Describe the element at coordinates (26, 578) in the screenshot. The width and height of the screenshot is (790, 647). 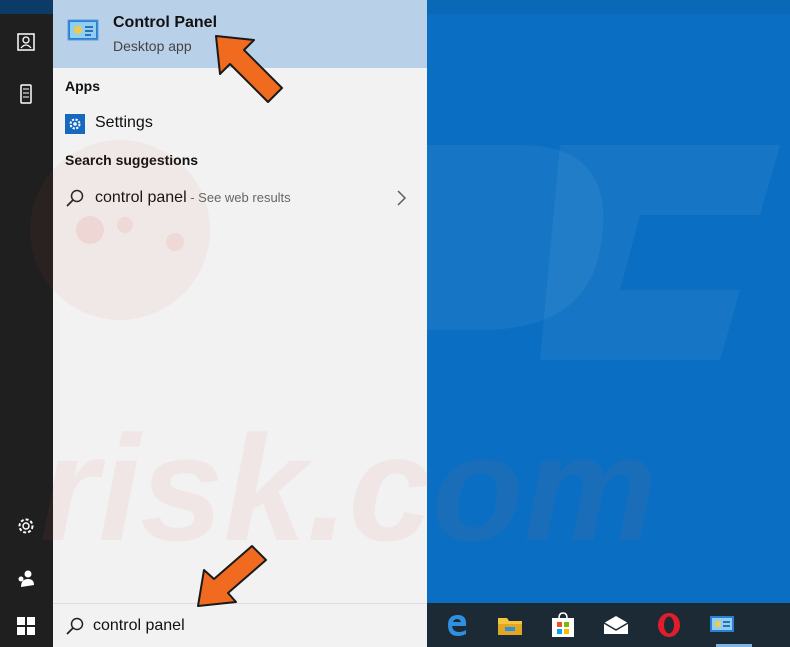
I see `people-icon` at that location.